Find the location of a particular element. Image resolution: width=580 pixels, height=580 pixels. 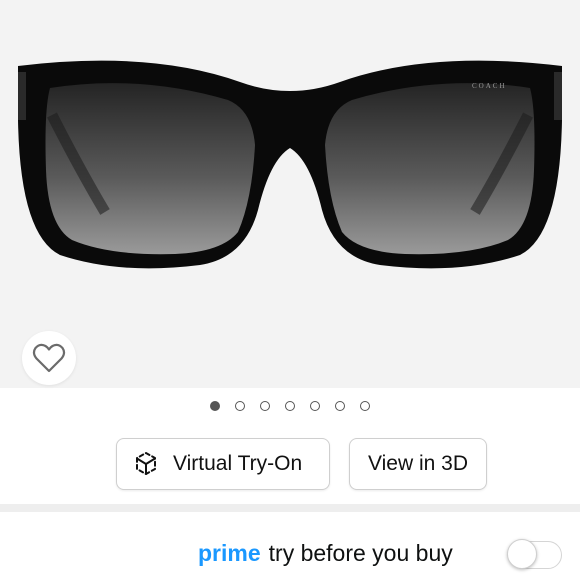

heart-outline-icon is located at coordinates (49, 358).